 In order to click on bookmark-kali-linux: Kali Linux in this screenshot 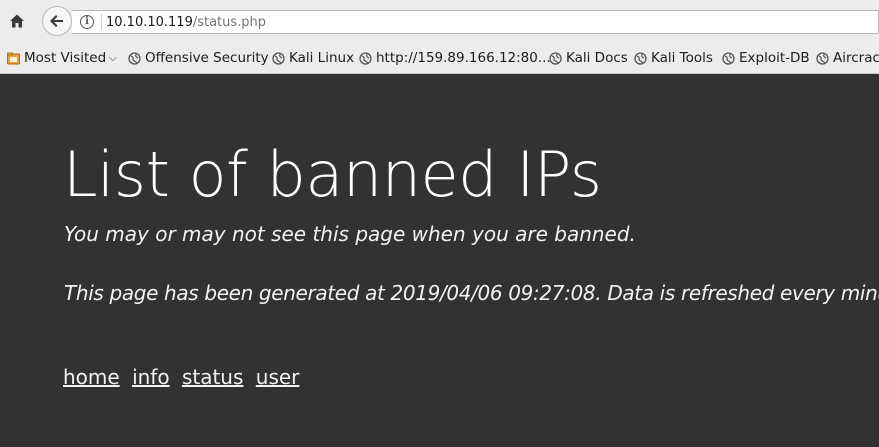, I will do `click(313, 58)`.